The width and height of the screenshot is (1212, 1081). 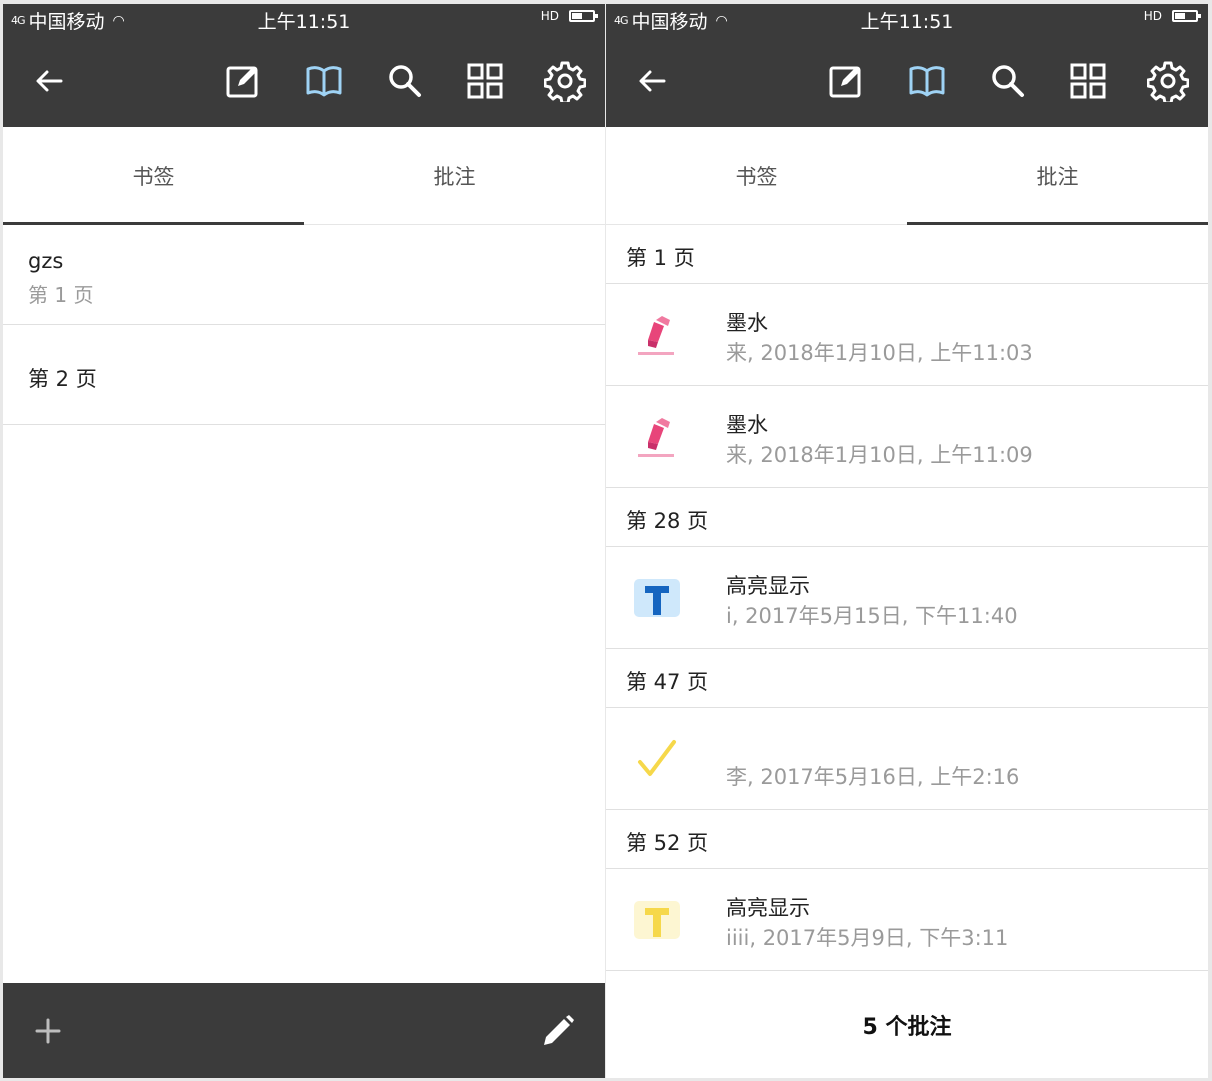 What do you see at coordinates (304, 1030) in the screenshot?
I see `bottom-action-bar` at bounding box center [304, 1030].